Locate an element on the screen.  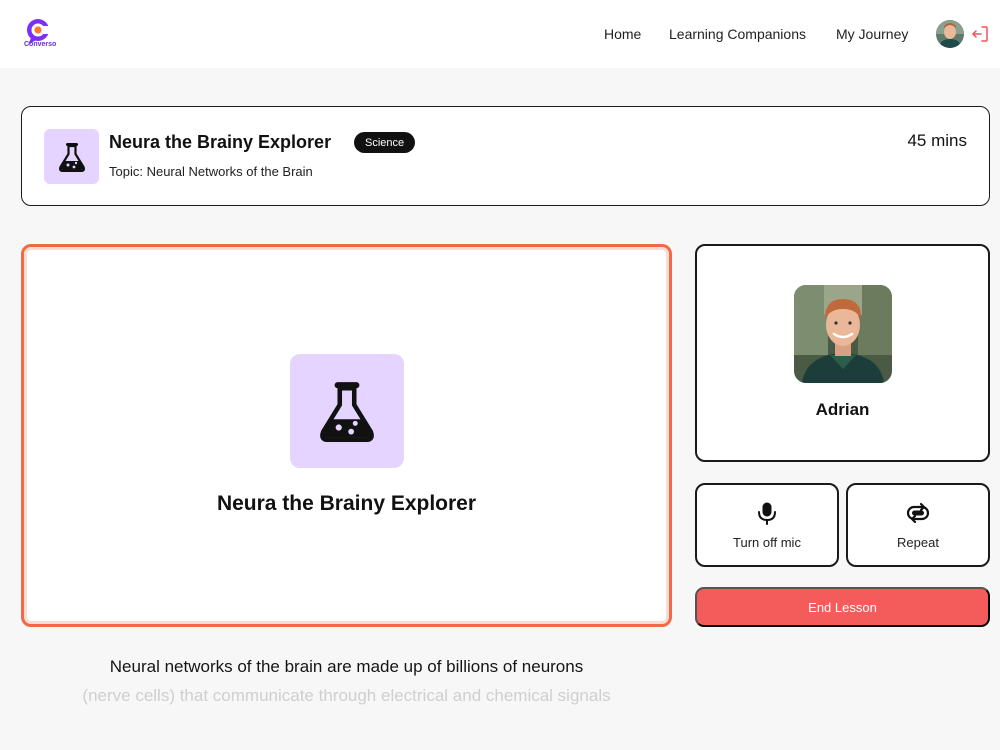
end-lesson-button: End Lesson is located at coordinates (842, 607).